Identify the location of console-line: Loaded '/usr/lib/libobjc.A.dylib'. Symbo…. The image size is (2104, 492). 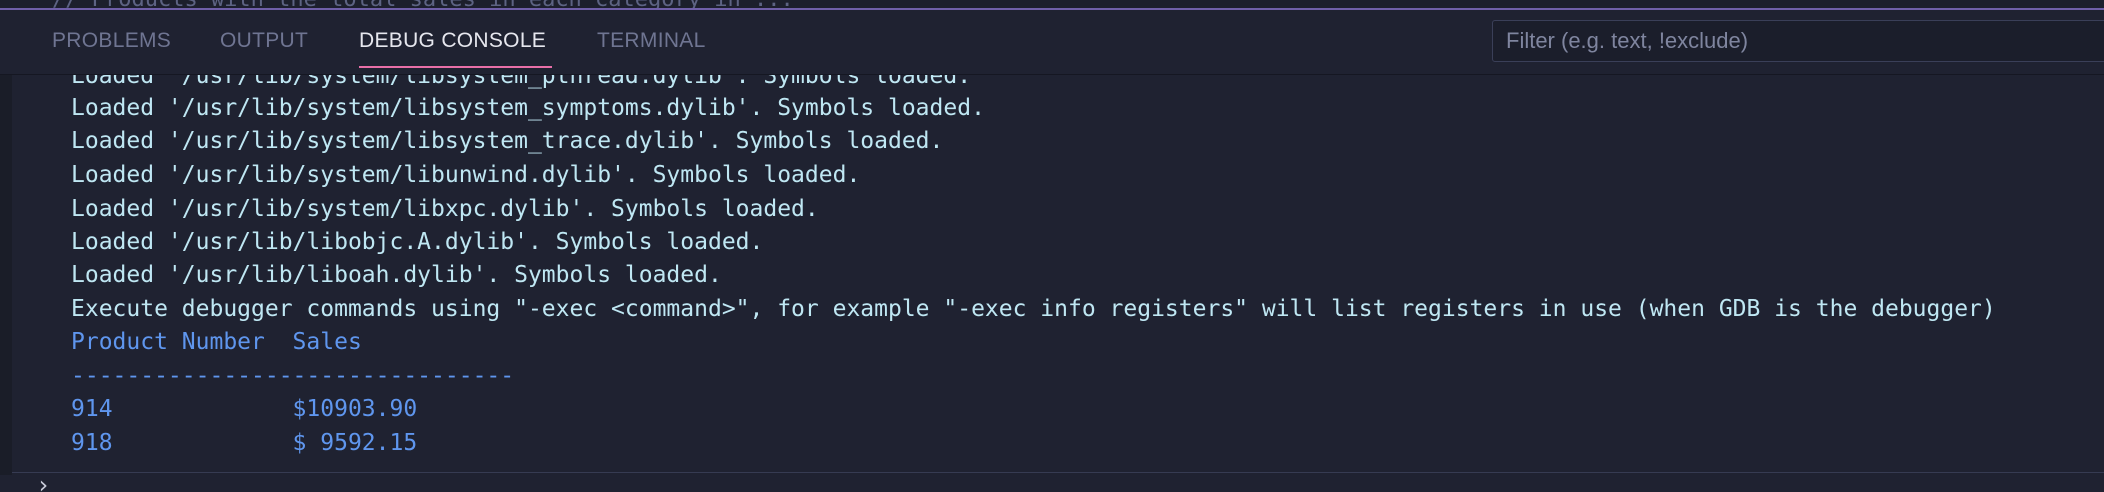
(417, 242).